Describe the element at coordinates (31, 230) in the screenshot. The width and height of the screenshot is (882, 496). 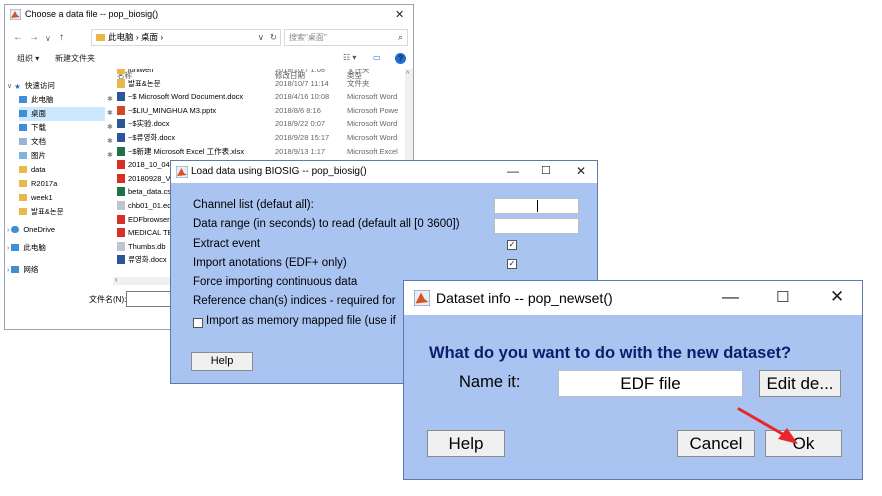
I see `sidebar-item-onedrive: › OneDrive` at that location.